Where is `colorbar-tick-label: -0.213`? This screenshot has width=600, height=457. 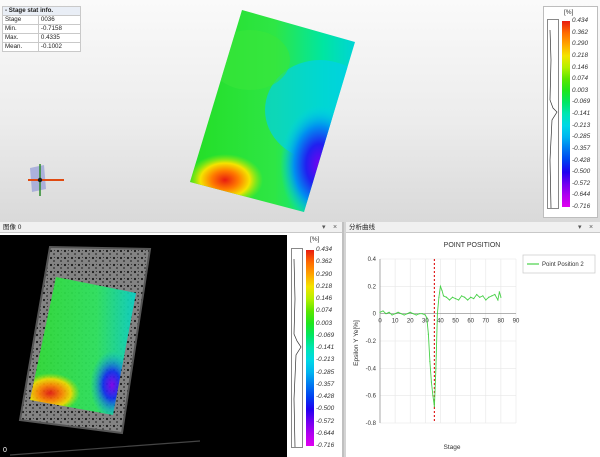
colorbar-tick-label: -0.213 is located at coordinates (325, 360).